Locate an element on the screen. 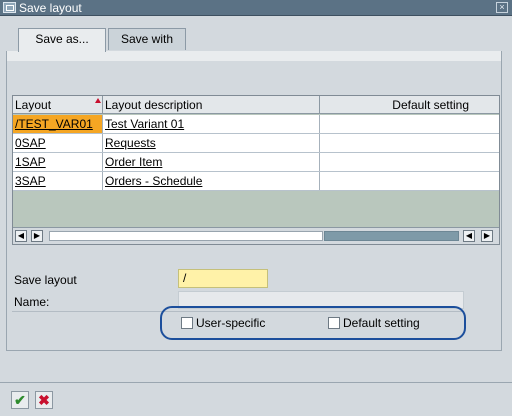 This screenshot has width=512, height=416. table-row: 3SAP Orders - Schedule is located at coordinates (256, 181).